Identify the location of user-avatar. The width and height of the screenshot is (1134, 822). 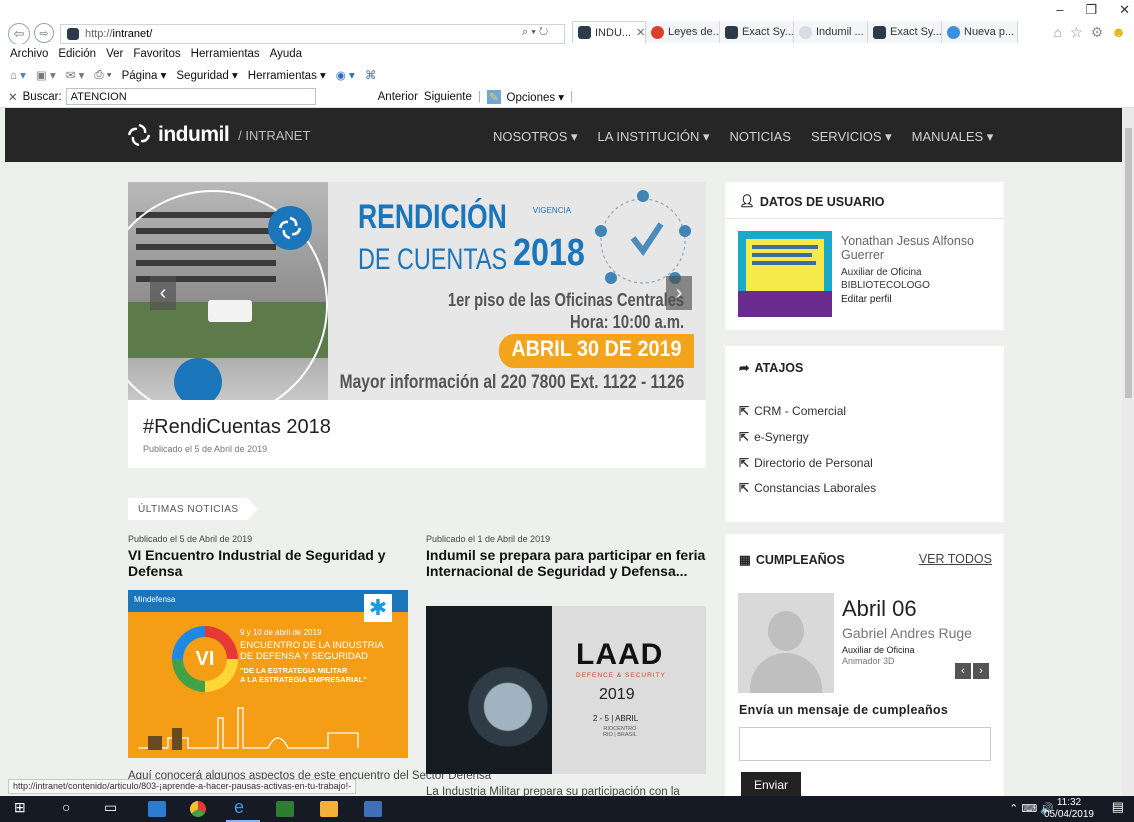
(785, 274).